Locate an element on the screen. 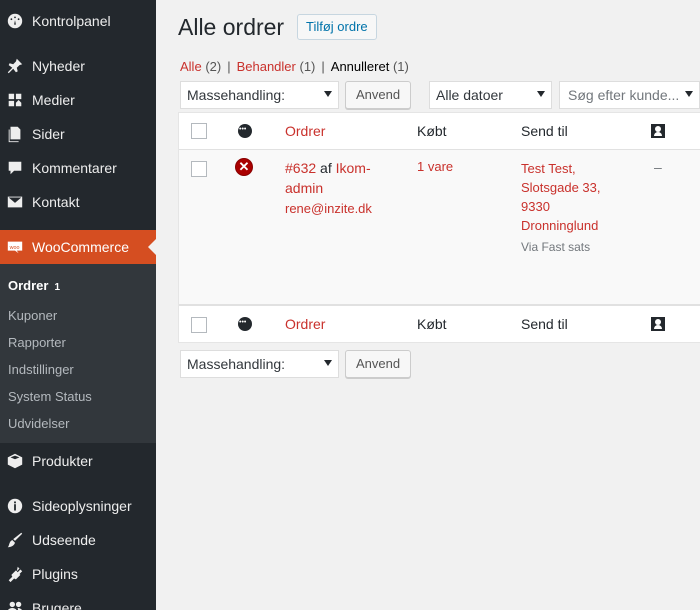 This screenshot has width=700, height=610. menu-item-kommentarer: Kommentarer is located at coordinates (78, 168).